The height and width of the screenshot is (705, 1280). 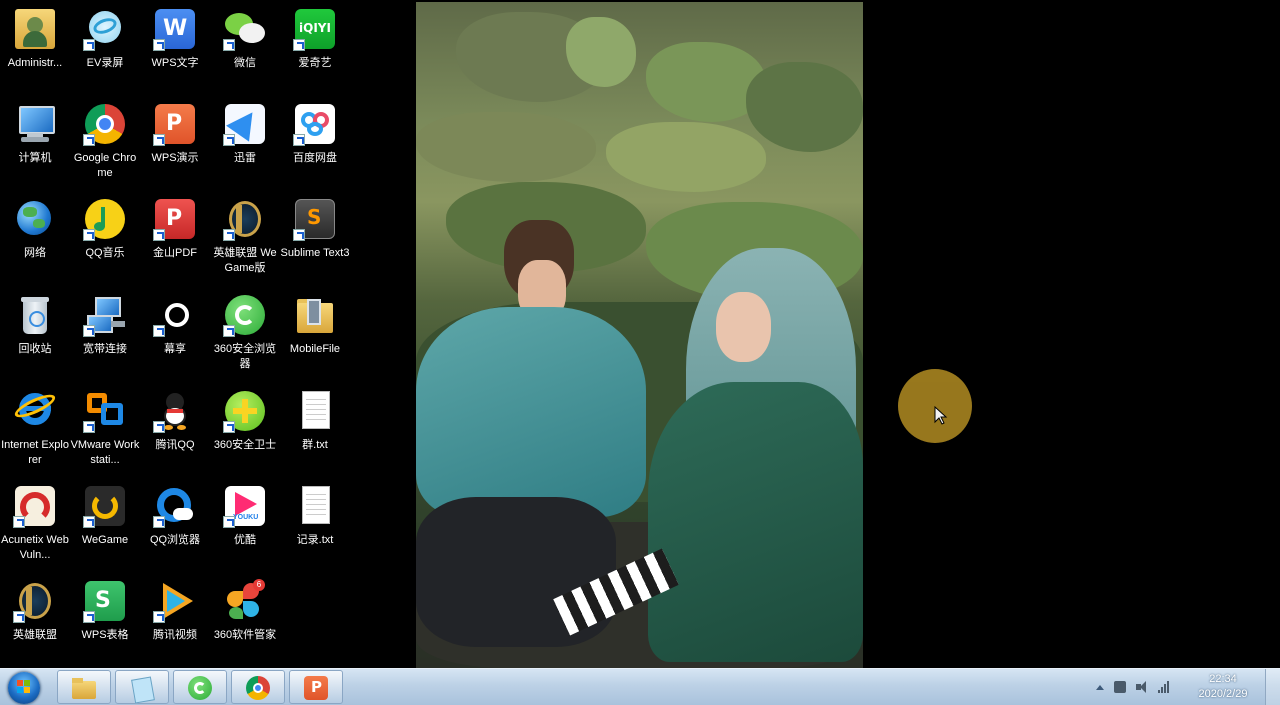 What do you see at coordinates (35, 635) in the screenshot?
I see `icon-label: 英雄联盟` at bounding box center [35, 635].